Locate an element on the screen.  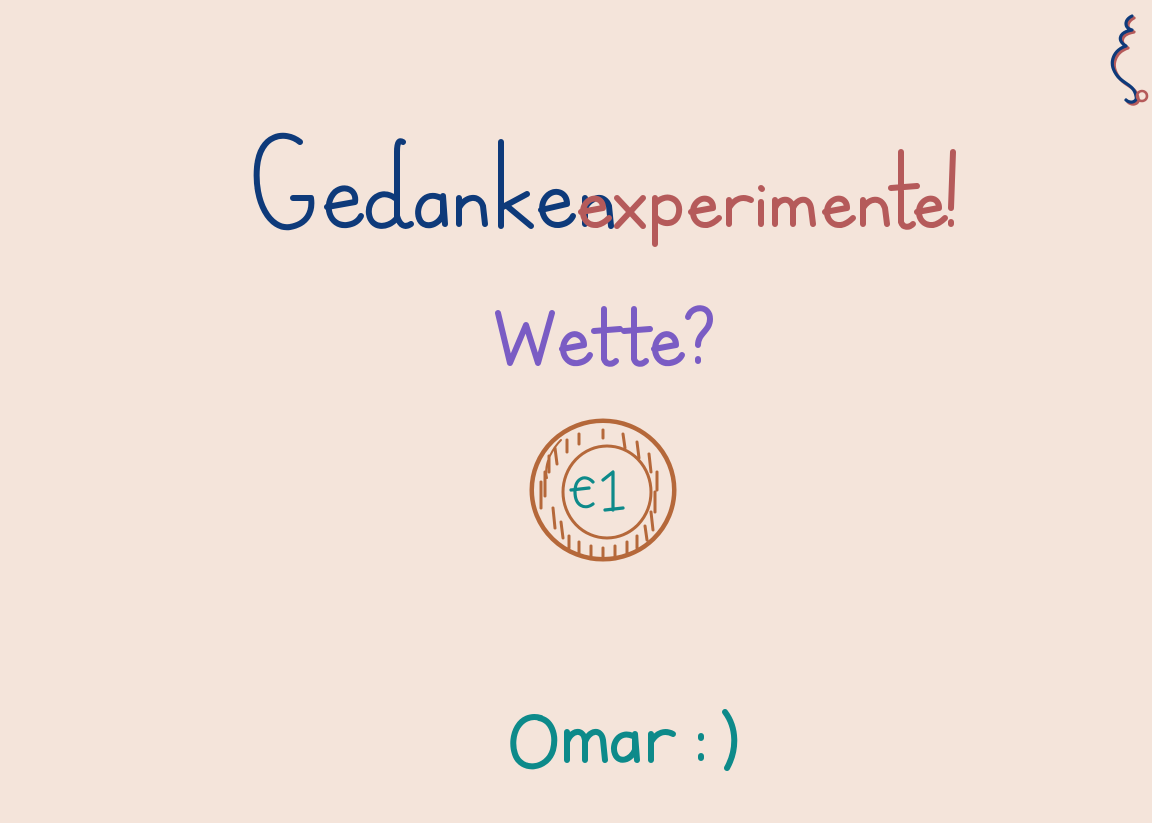
coin-and-chart-illustration: €1 is located at coordinates (615, 537).